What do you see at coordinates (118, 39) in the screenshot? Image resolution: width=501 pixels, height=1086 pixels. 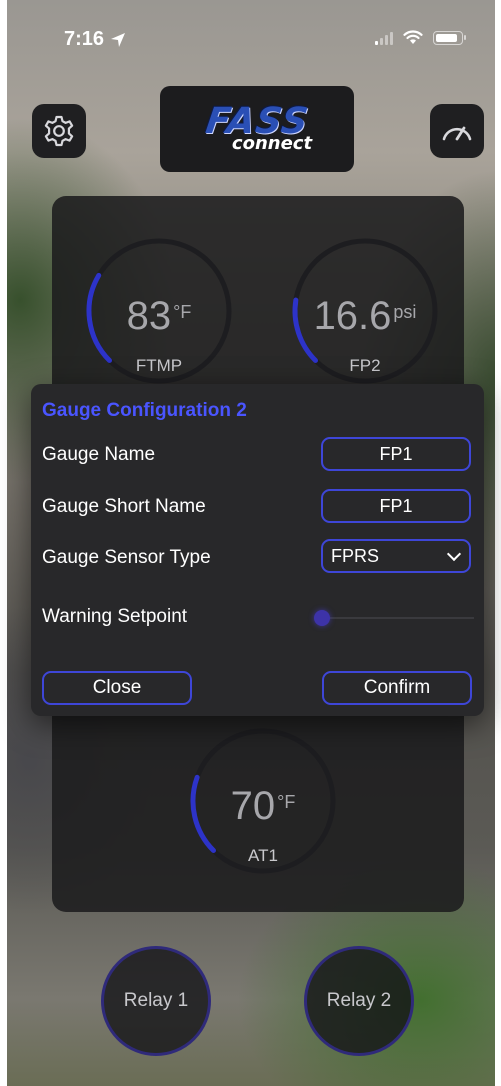 I see `location-arrow-icon` at bounding box center [118, 39].